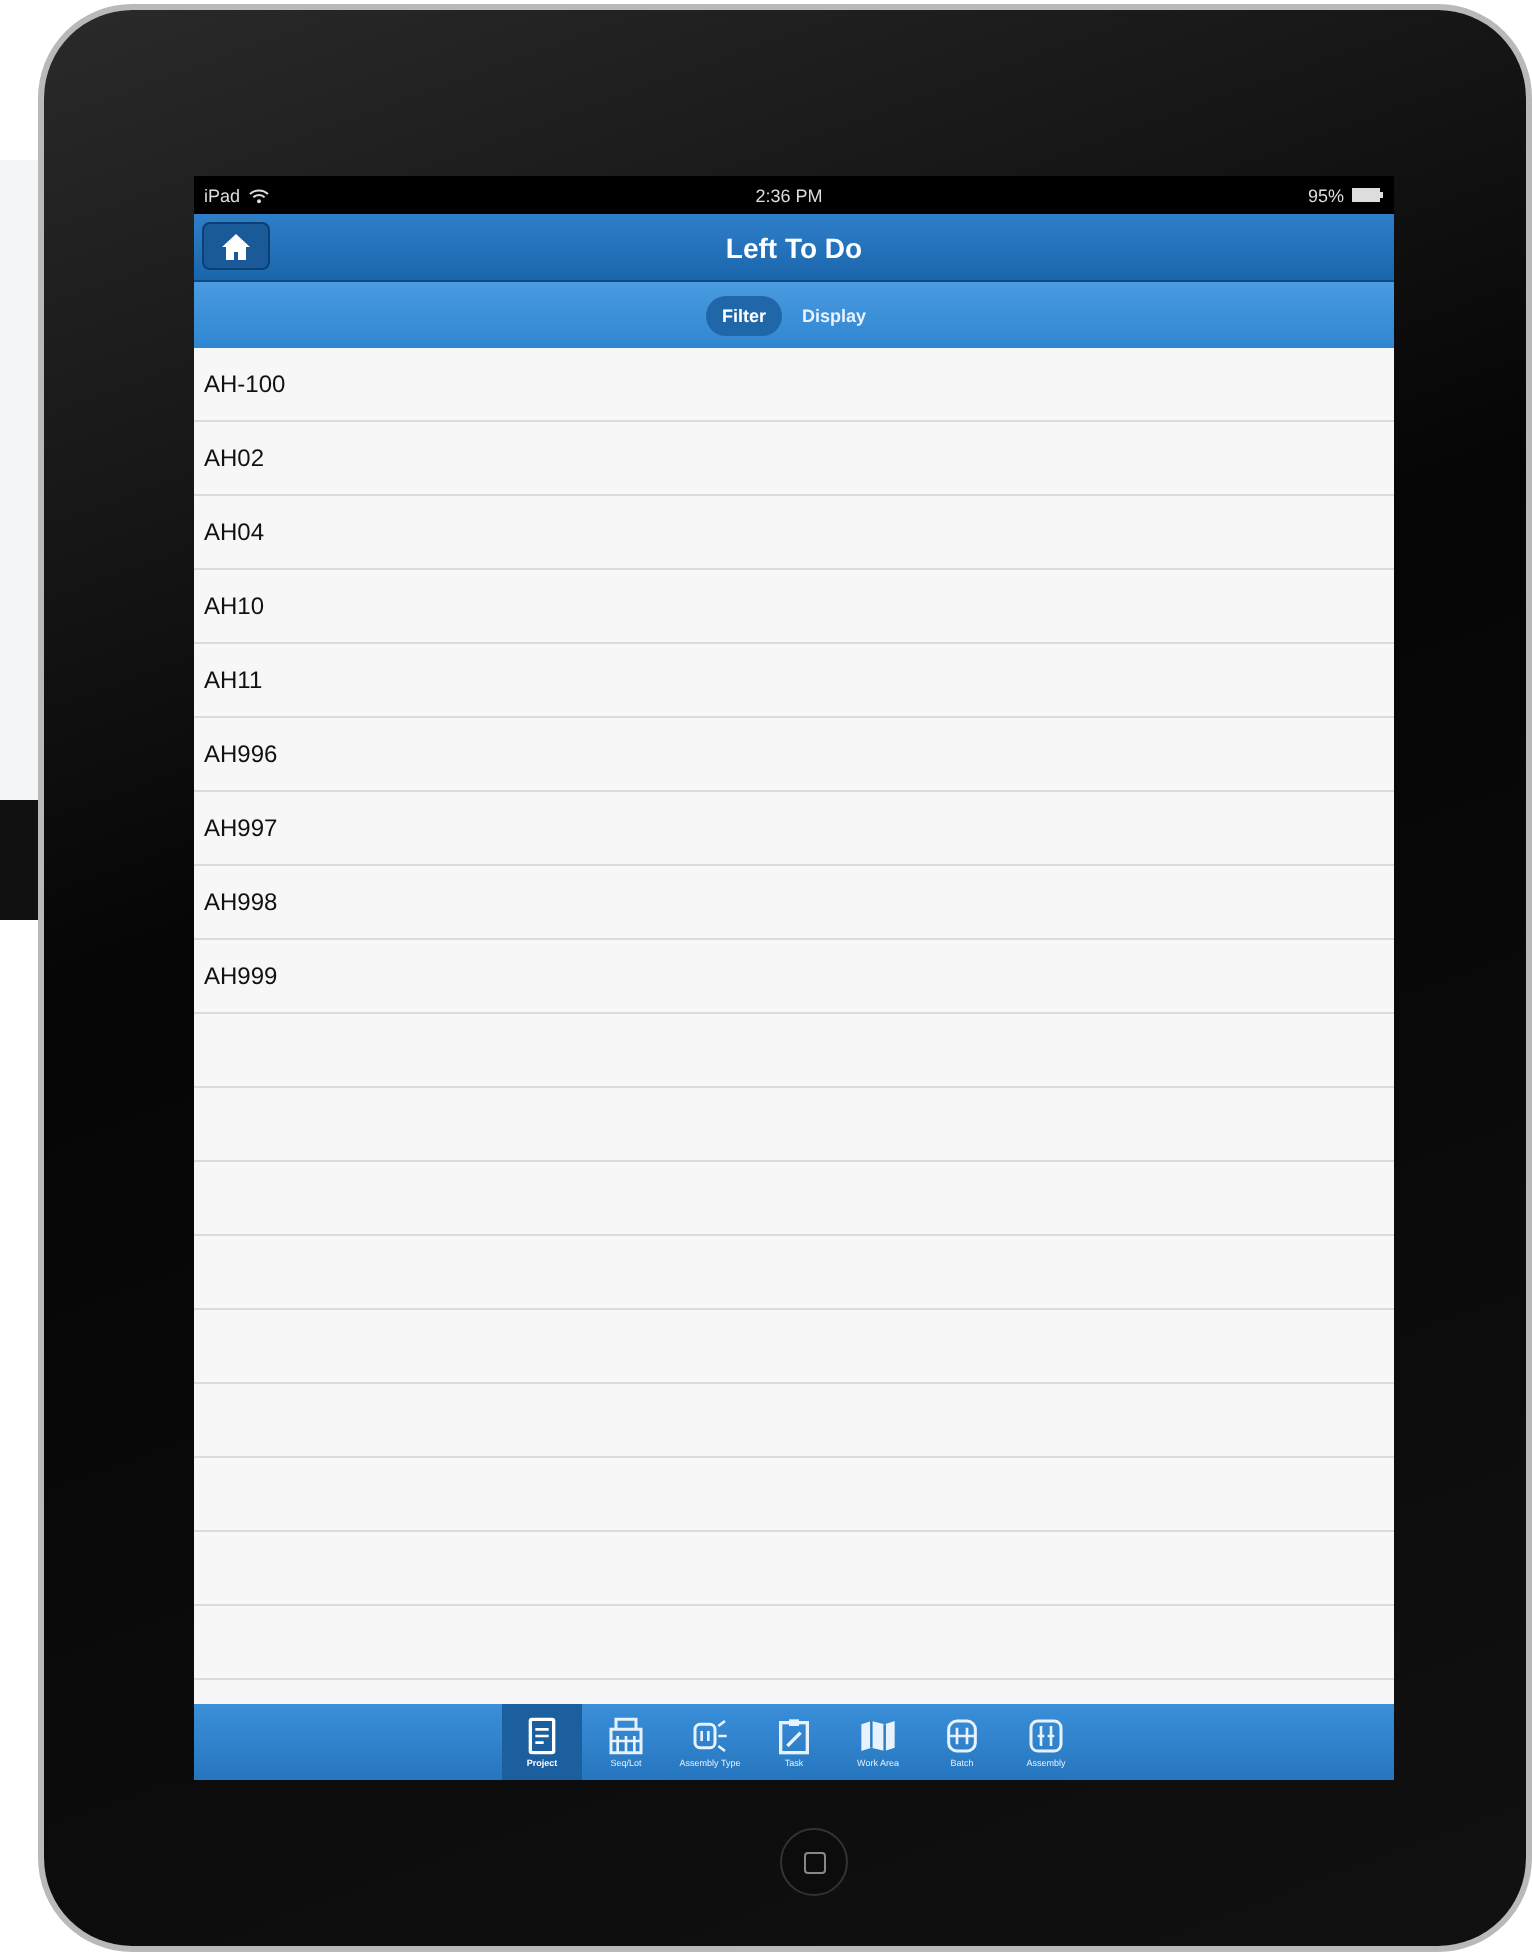  What do you see at coordinates (626, 1736) in the screenshot?
I see `building-icon` at bounding box center [626, 1736].